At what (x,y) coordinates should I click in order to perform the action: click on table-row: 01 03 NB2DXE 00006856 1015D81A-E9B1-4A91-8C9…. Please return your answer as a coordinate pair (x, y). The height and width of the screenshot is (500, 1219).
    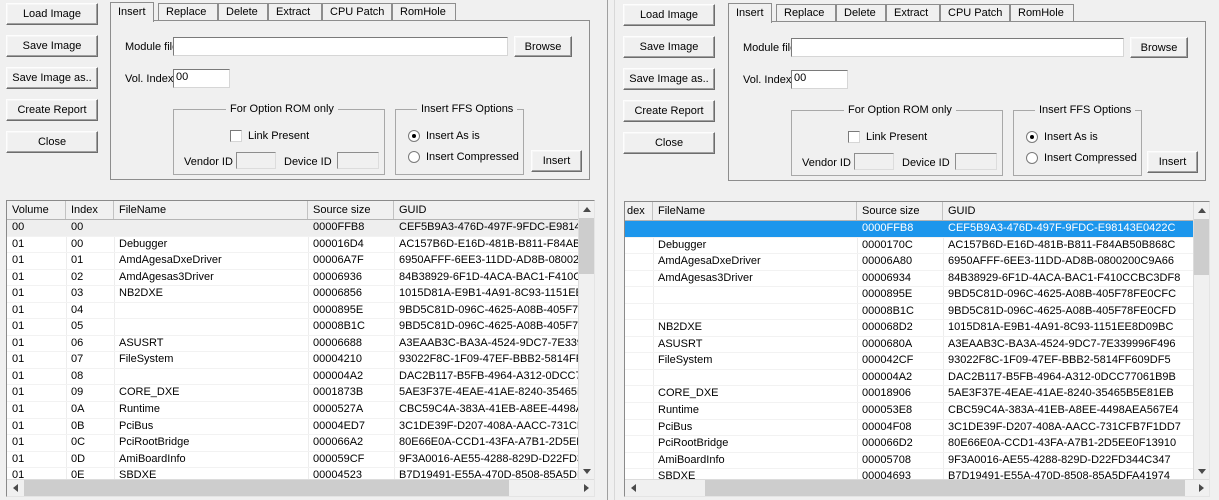
    Looking at the image, I should click on (300, 294).